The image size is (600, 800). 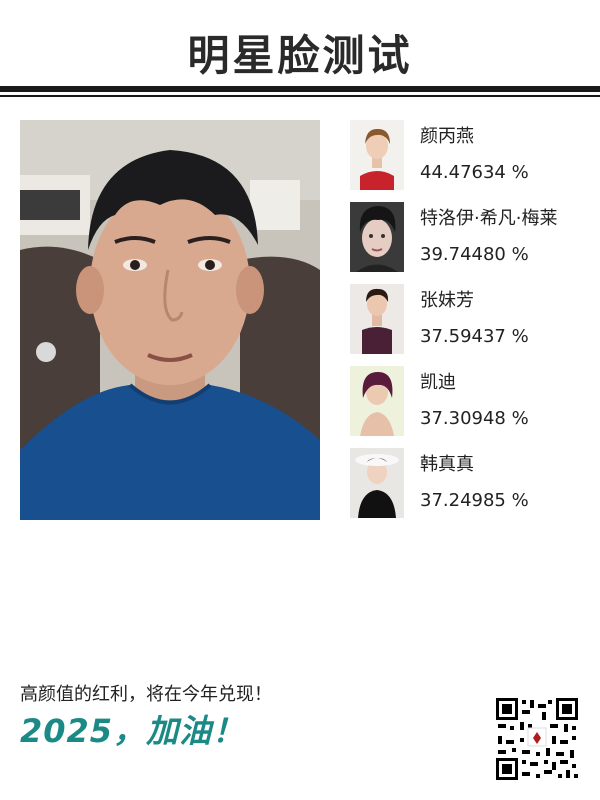 I want to click on celebrity-name: 颜丙燕, so click(x=447, y=136).